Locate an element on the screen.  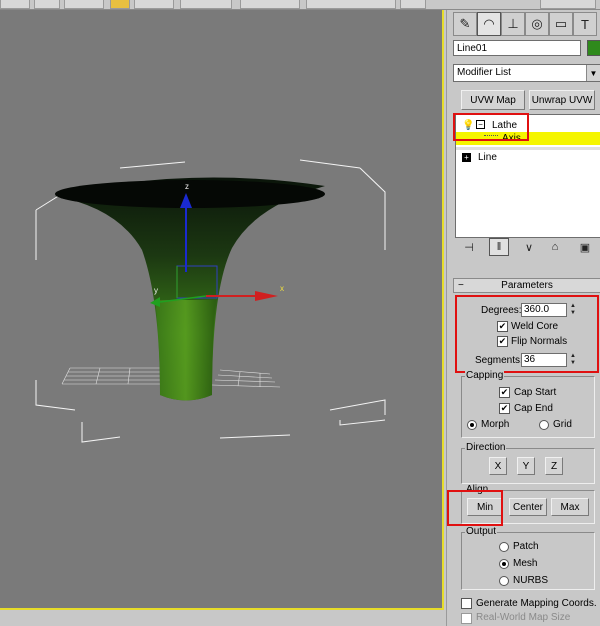
parameters-title: Parameters is located at coordinates (527, 285).